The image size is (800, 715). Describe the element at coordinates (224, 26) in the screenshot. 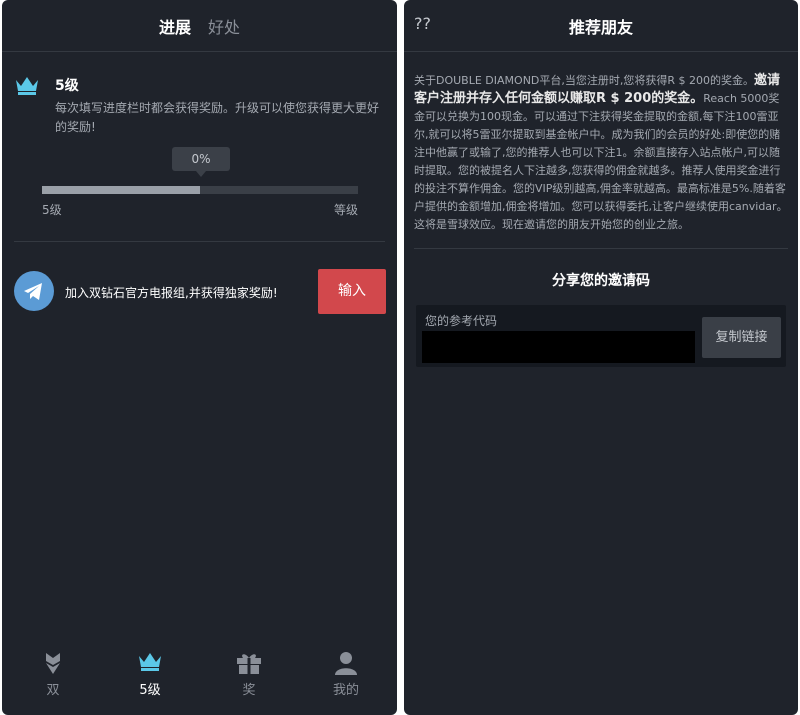

I see `tab-benefits: 好处` at that location.